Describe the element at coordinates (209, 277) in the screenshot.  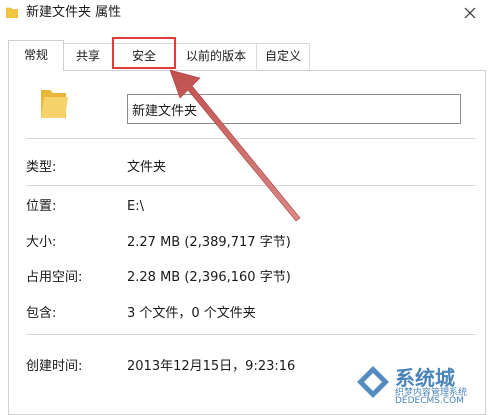
I see `size-on-disk-value: 2.28 MB (2,396,160 字节)` at that location.